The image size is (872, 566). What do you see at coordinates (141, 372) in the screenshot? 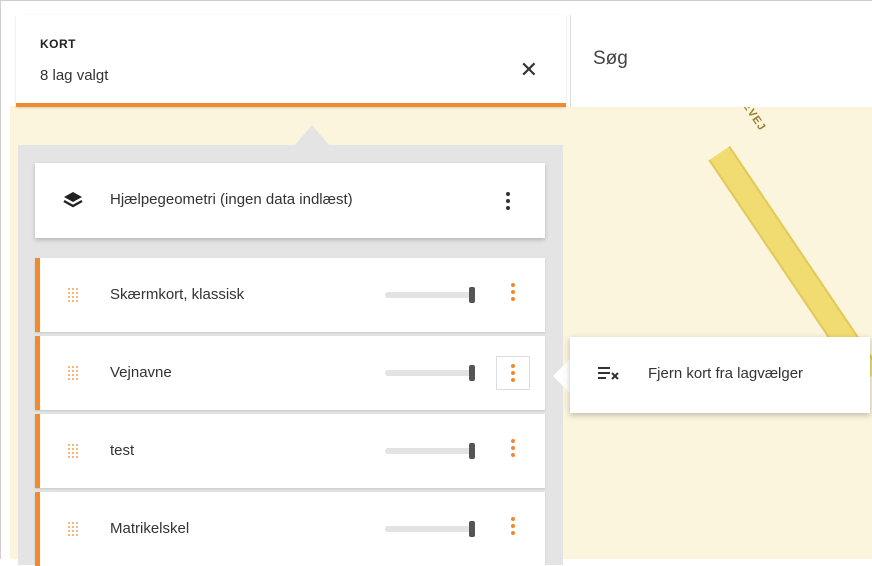
I see `layer-label: Vejnavne` at bounding box center [141, 372].